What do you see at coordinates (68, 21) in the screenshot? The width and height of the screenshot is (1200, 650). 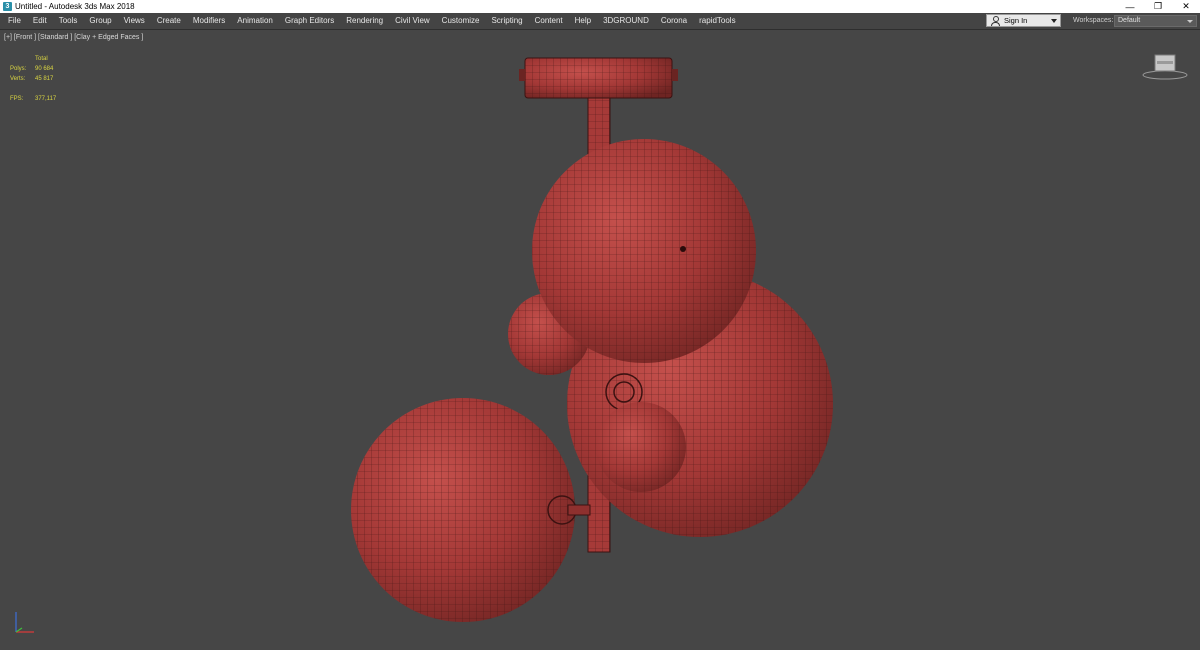 I see `menu-tools: Tools` at bounding box center [68, 21].